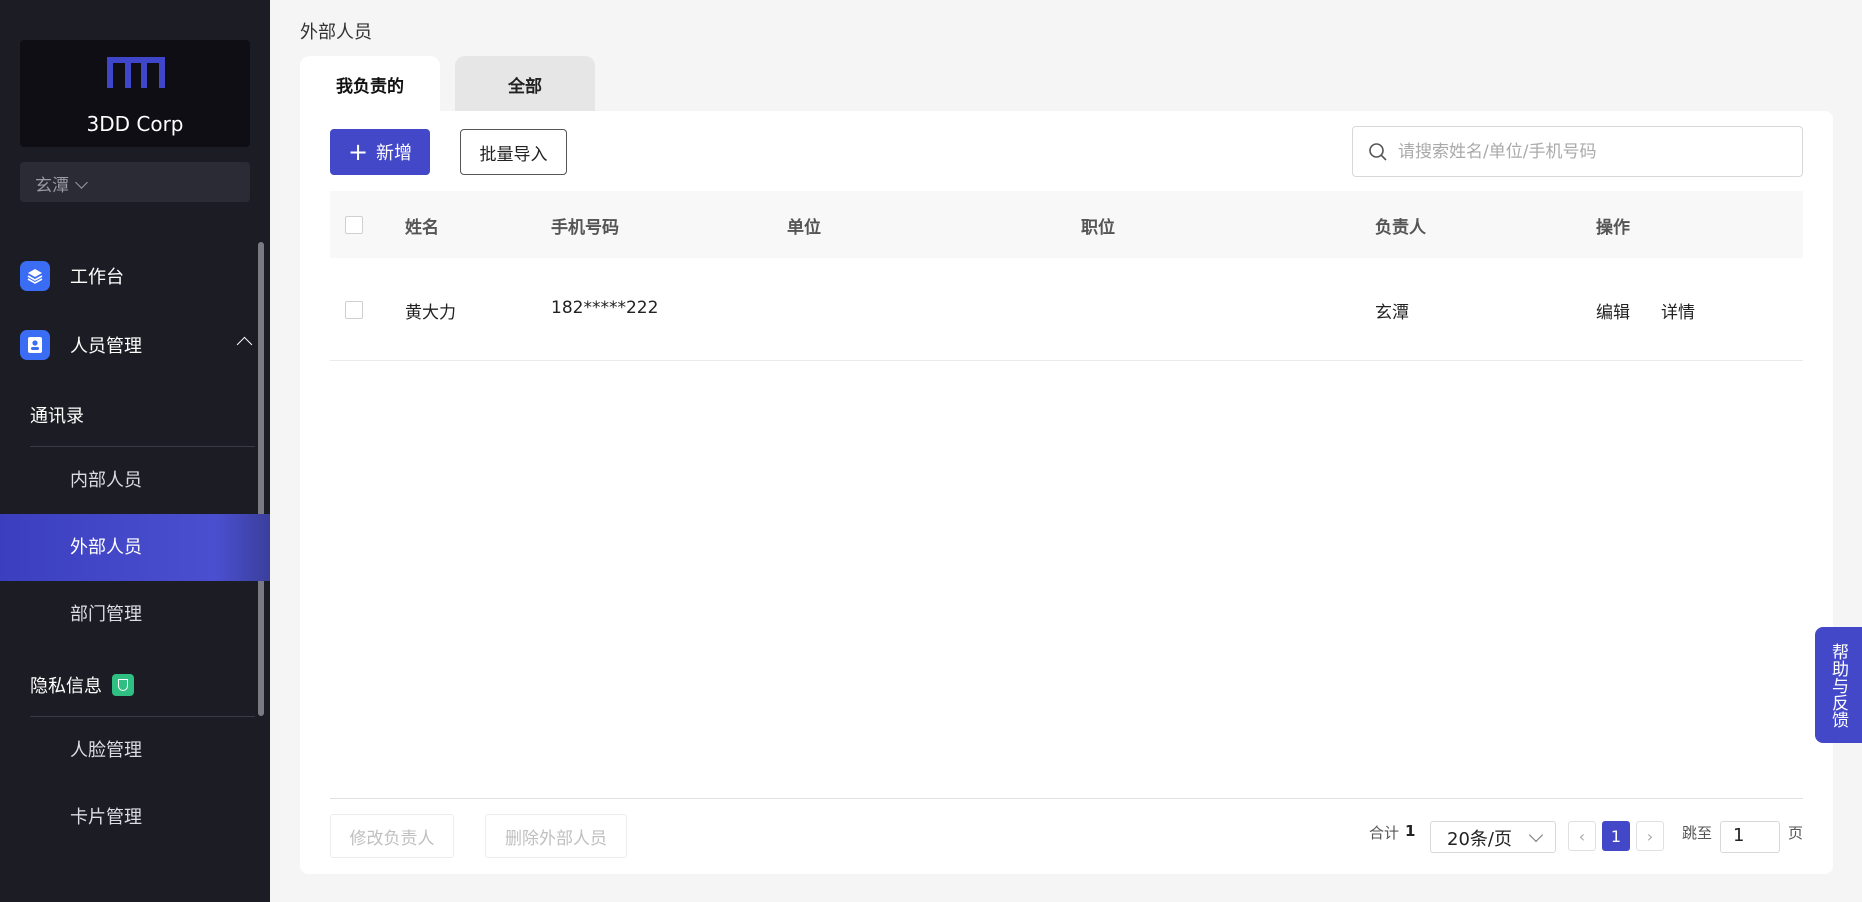 This screenshot has height=902, width=1862. Describe the element at coordinates (1410, 831) in the screenshot. I see `total-count: 1` at that location.